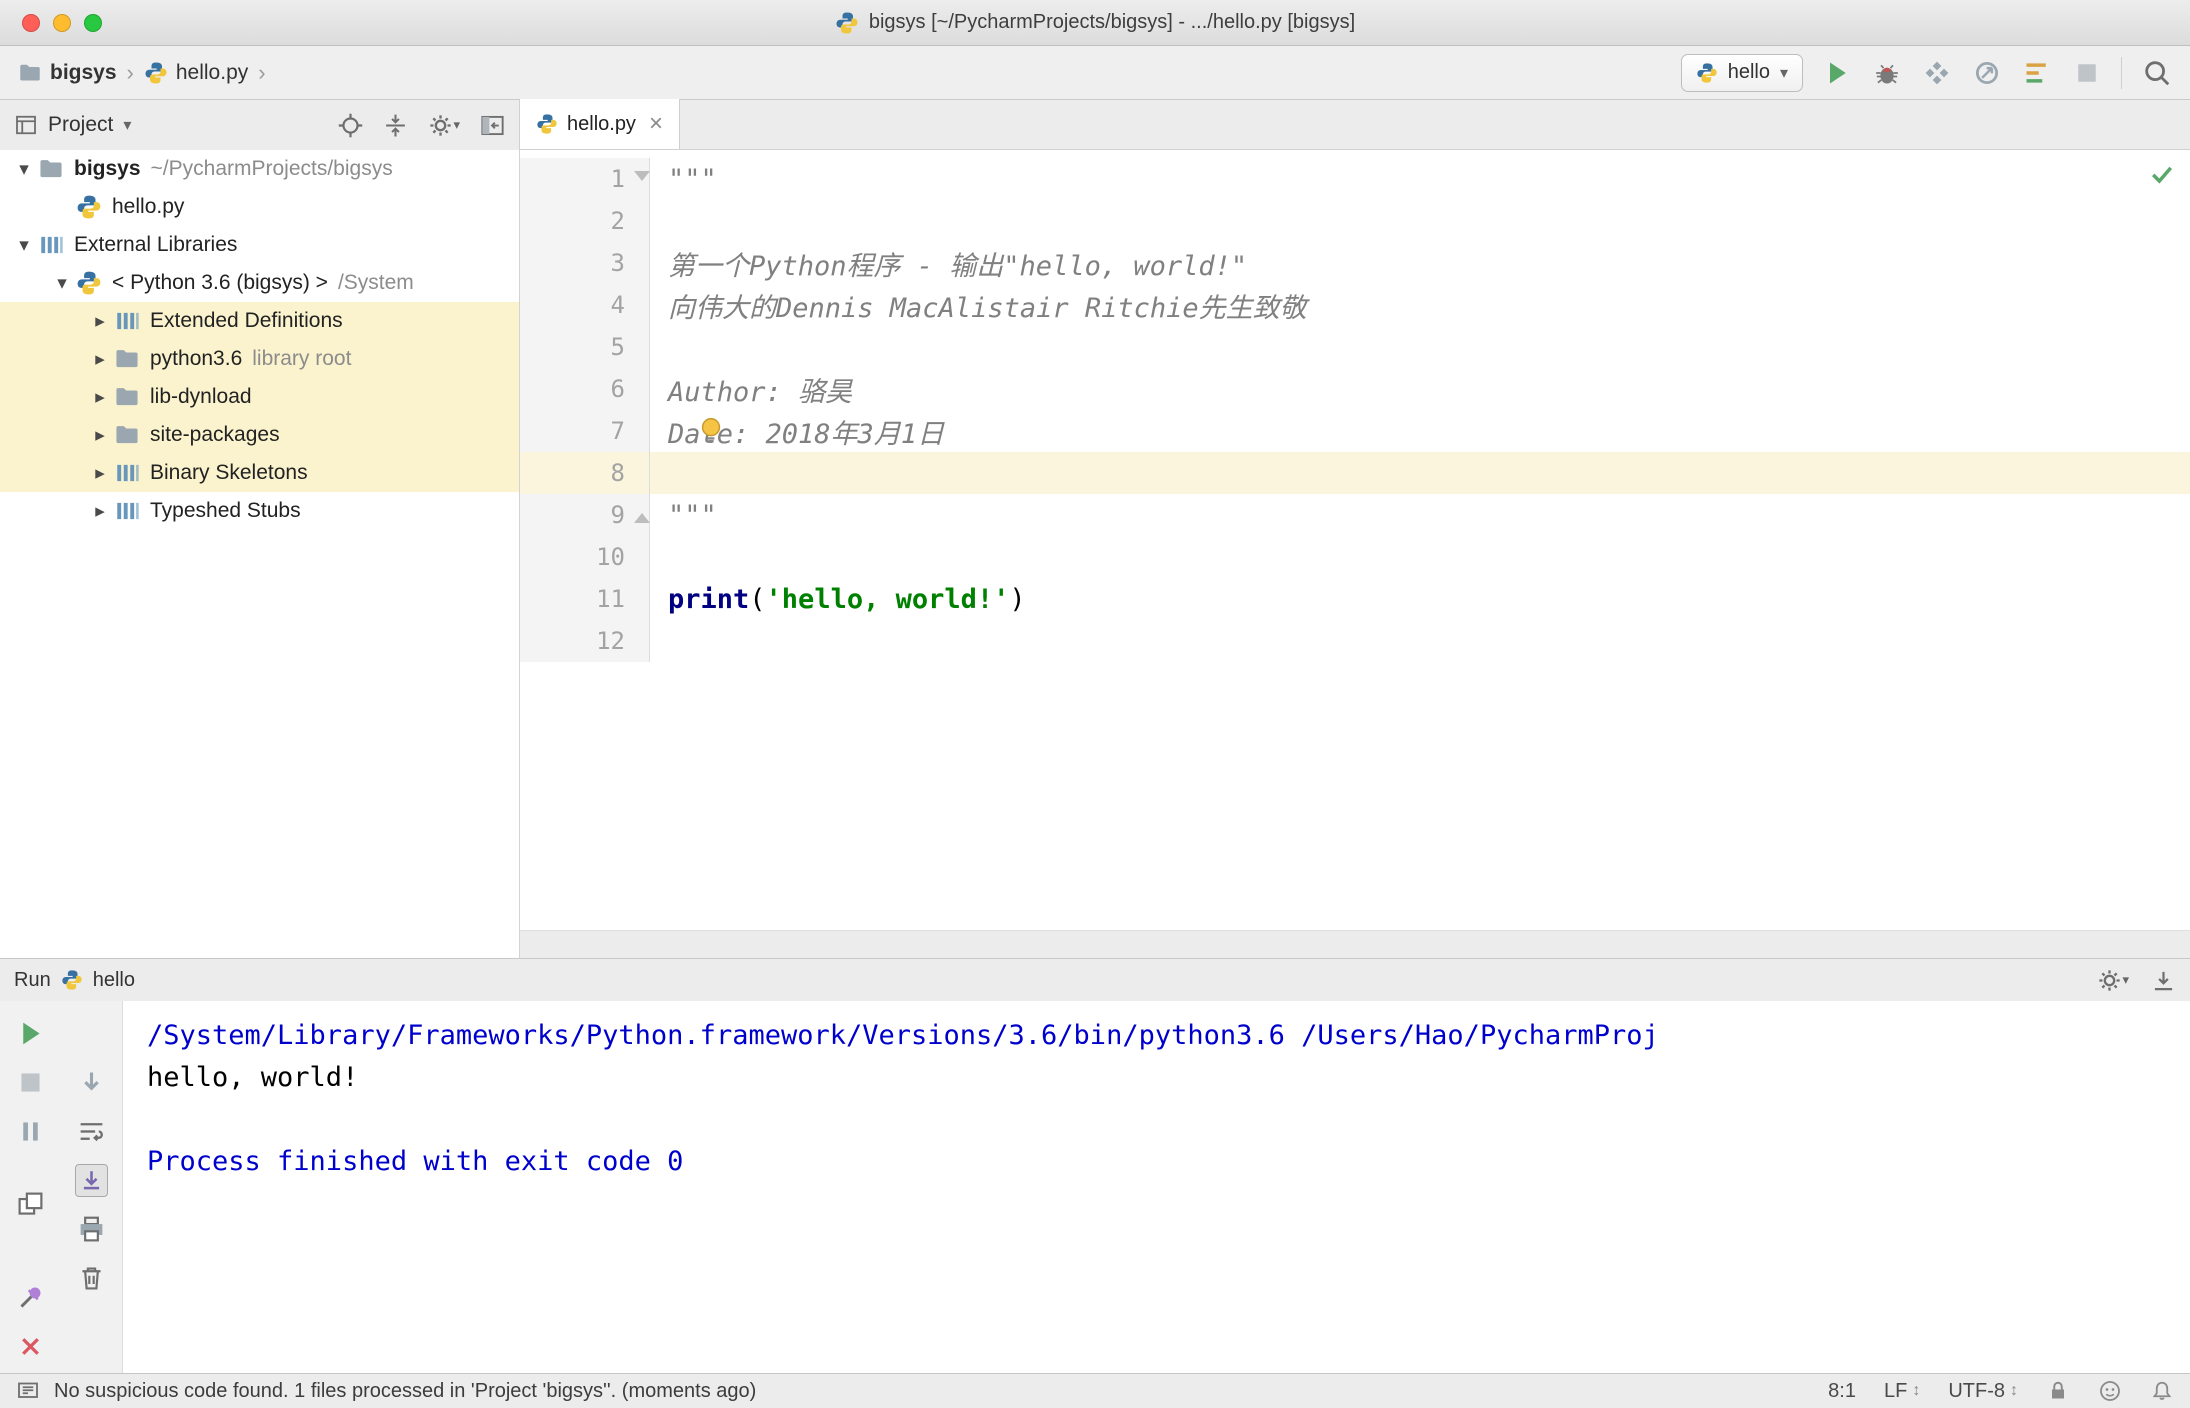 Image resolution: width=2190 pixels, height=1408 pixels. I want to click on stop-button, so click(2087, 73).